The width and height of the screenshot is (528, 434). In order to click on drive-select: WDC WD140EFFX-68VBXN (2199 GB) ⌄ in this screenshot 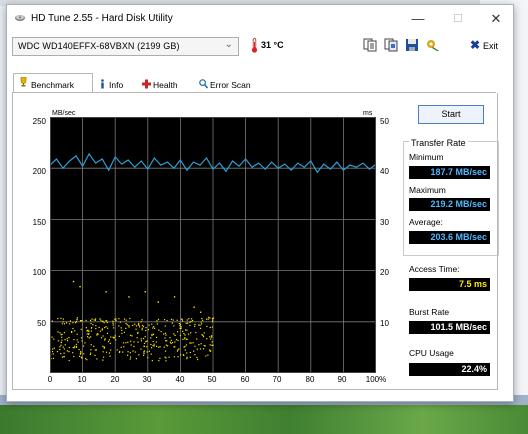, I will do `click(125, 46)`.